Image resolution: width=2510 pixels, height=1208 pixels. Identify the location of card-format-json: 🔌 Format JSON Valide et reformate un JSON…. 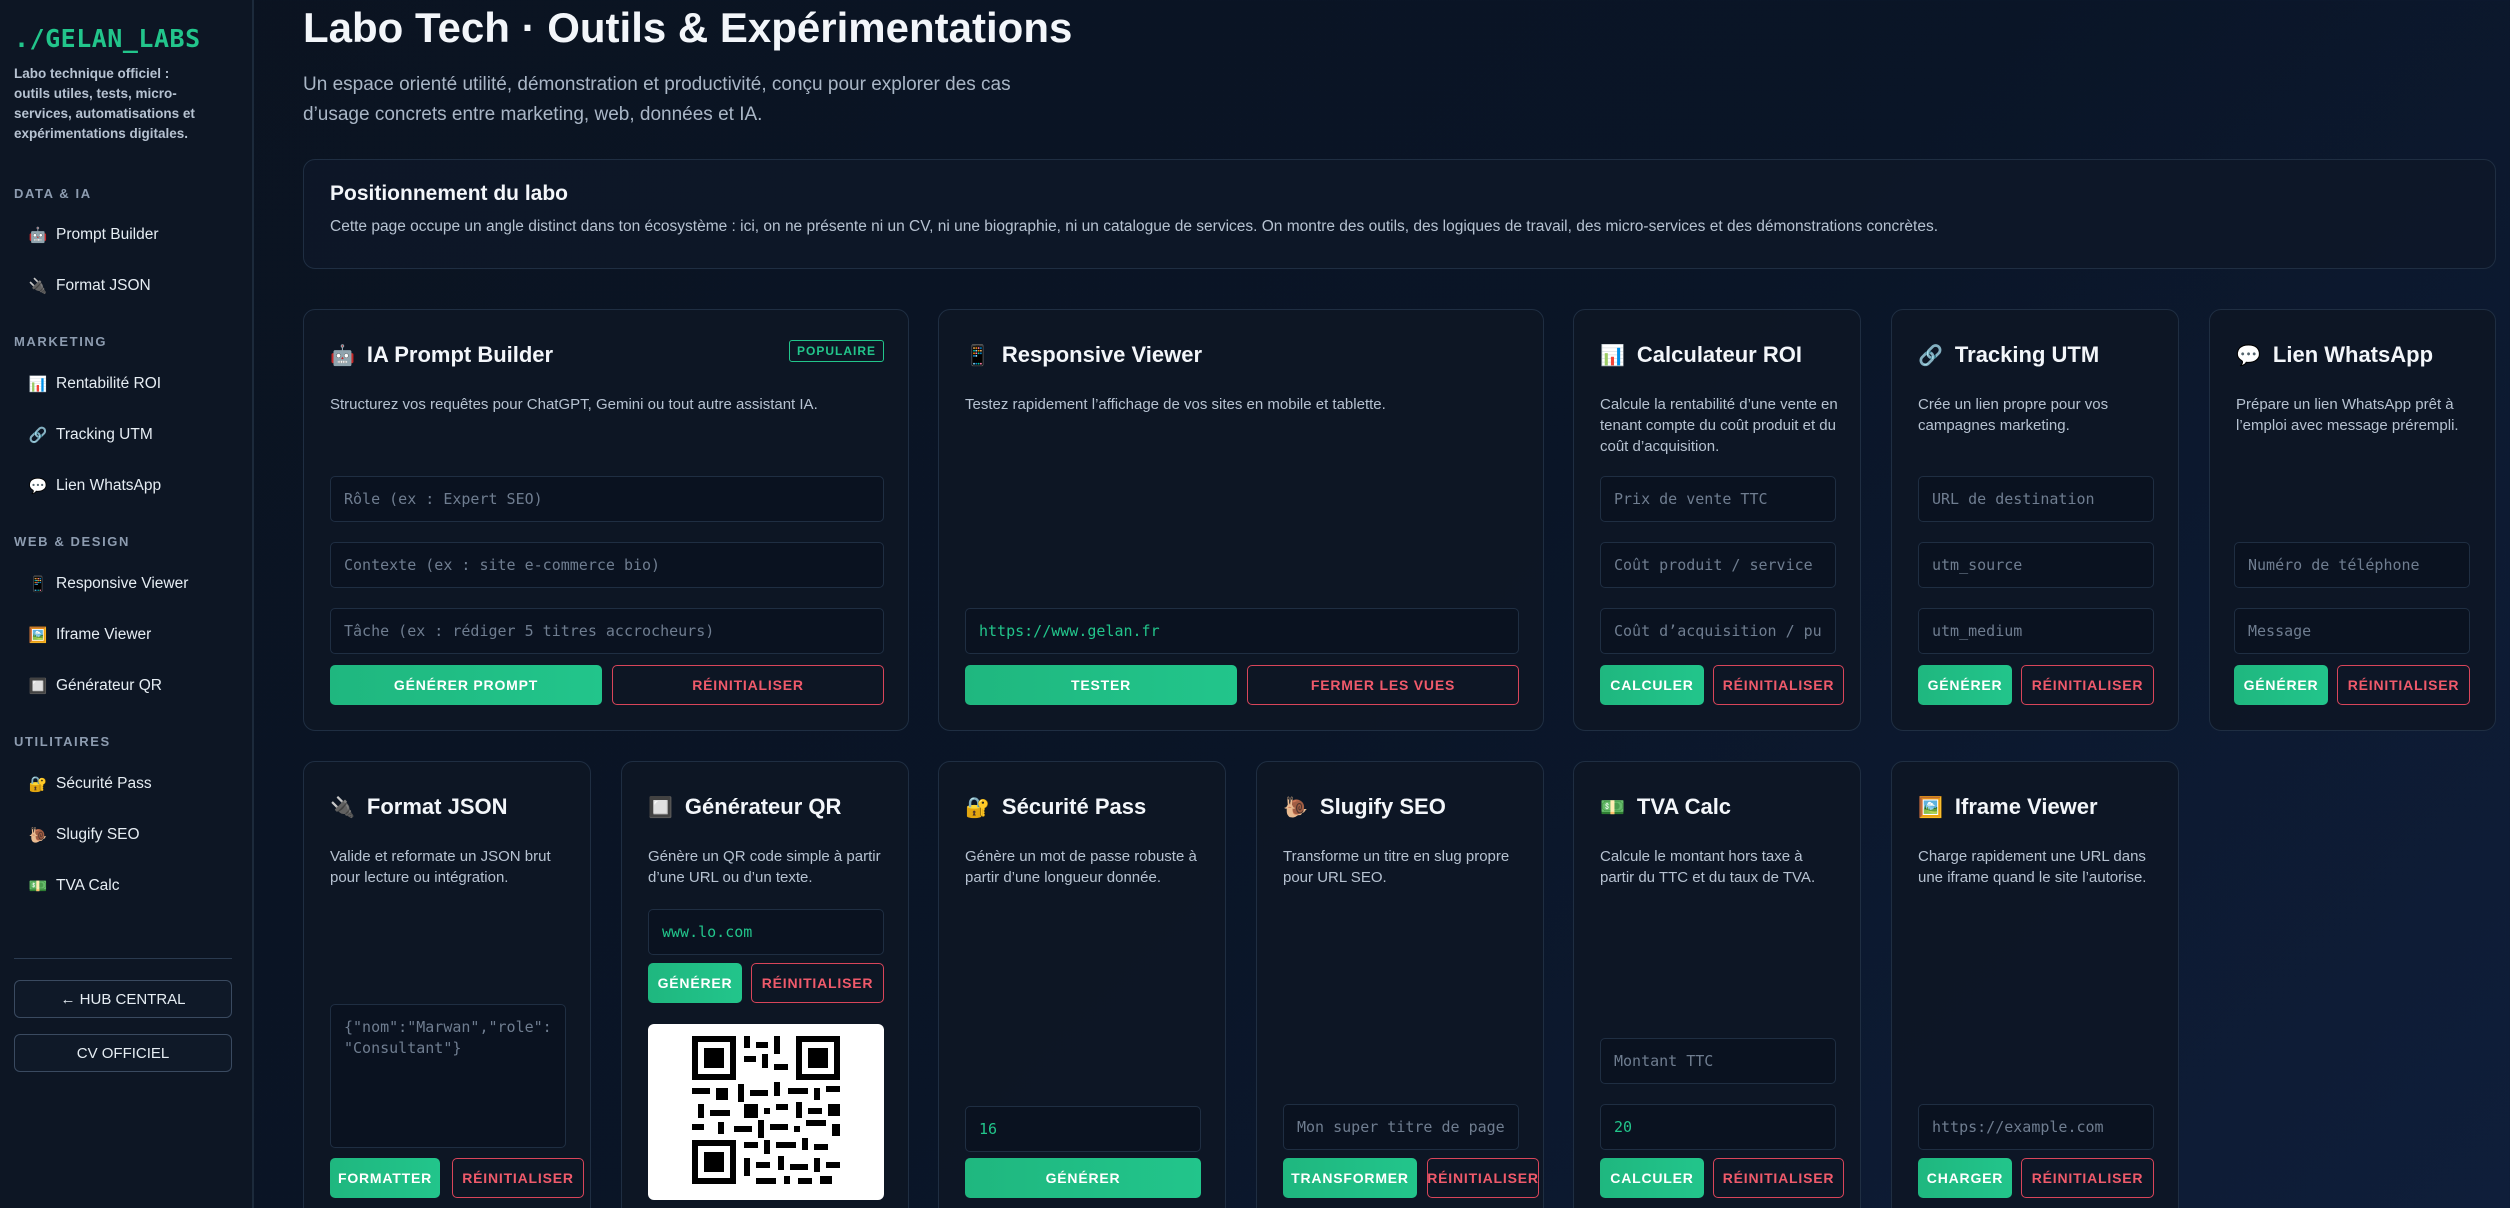
(447, 984).